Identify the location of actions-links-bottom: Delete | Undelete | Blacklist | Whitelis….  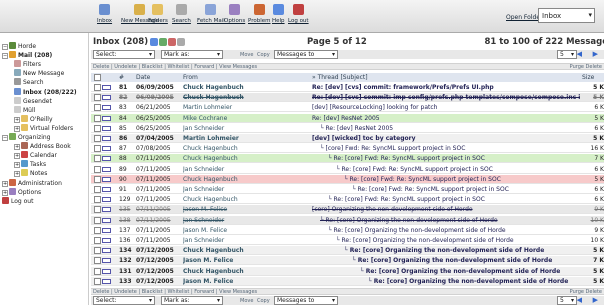
(175, 292).